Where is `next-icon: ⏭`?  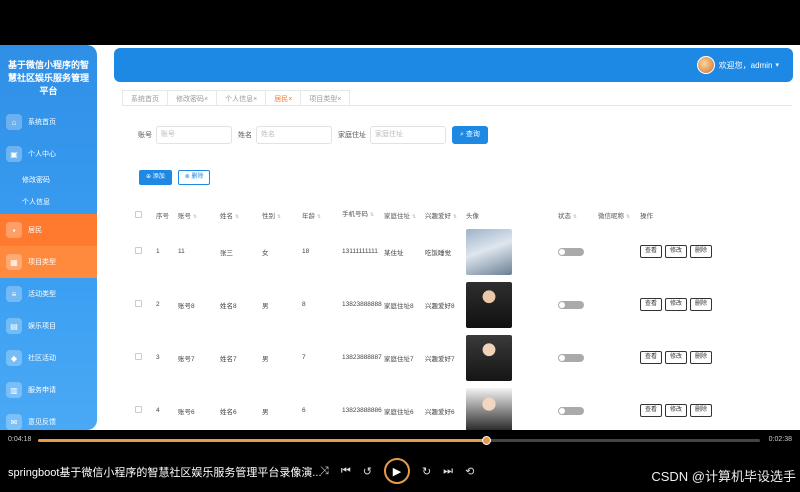 next-icon: ⏭ is located at coordinates (448, 471).